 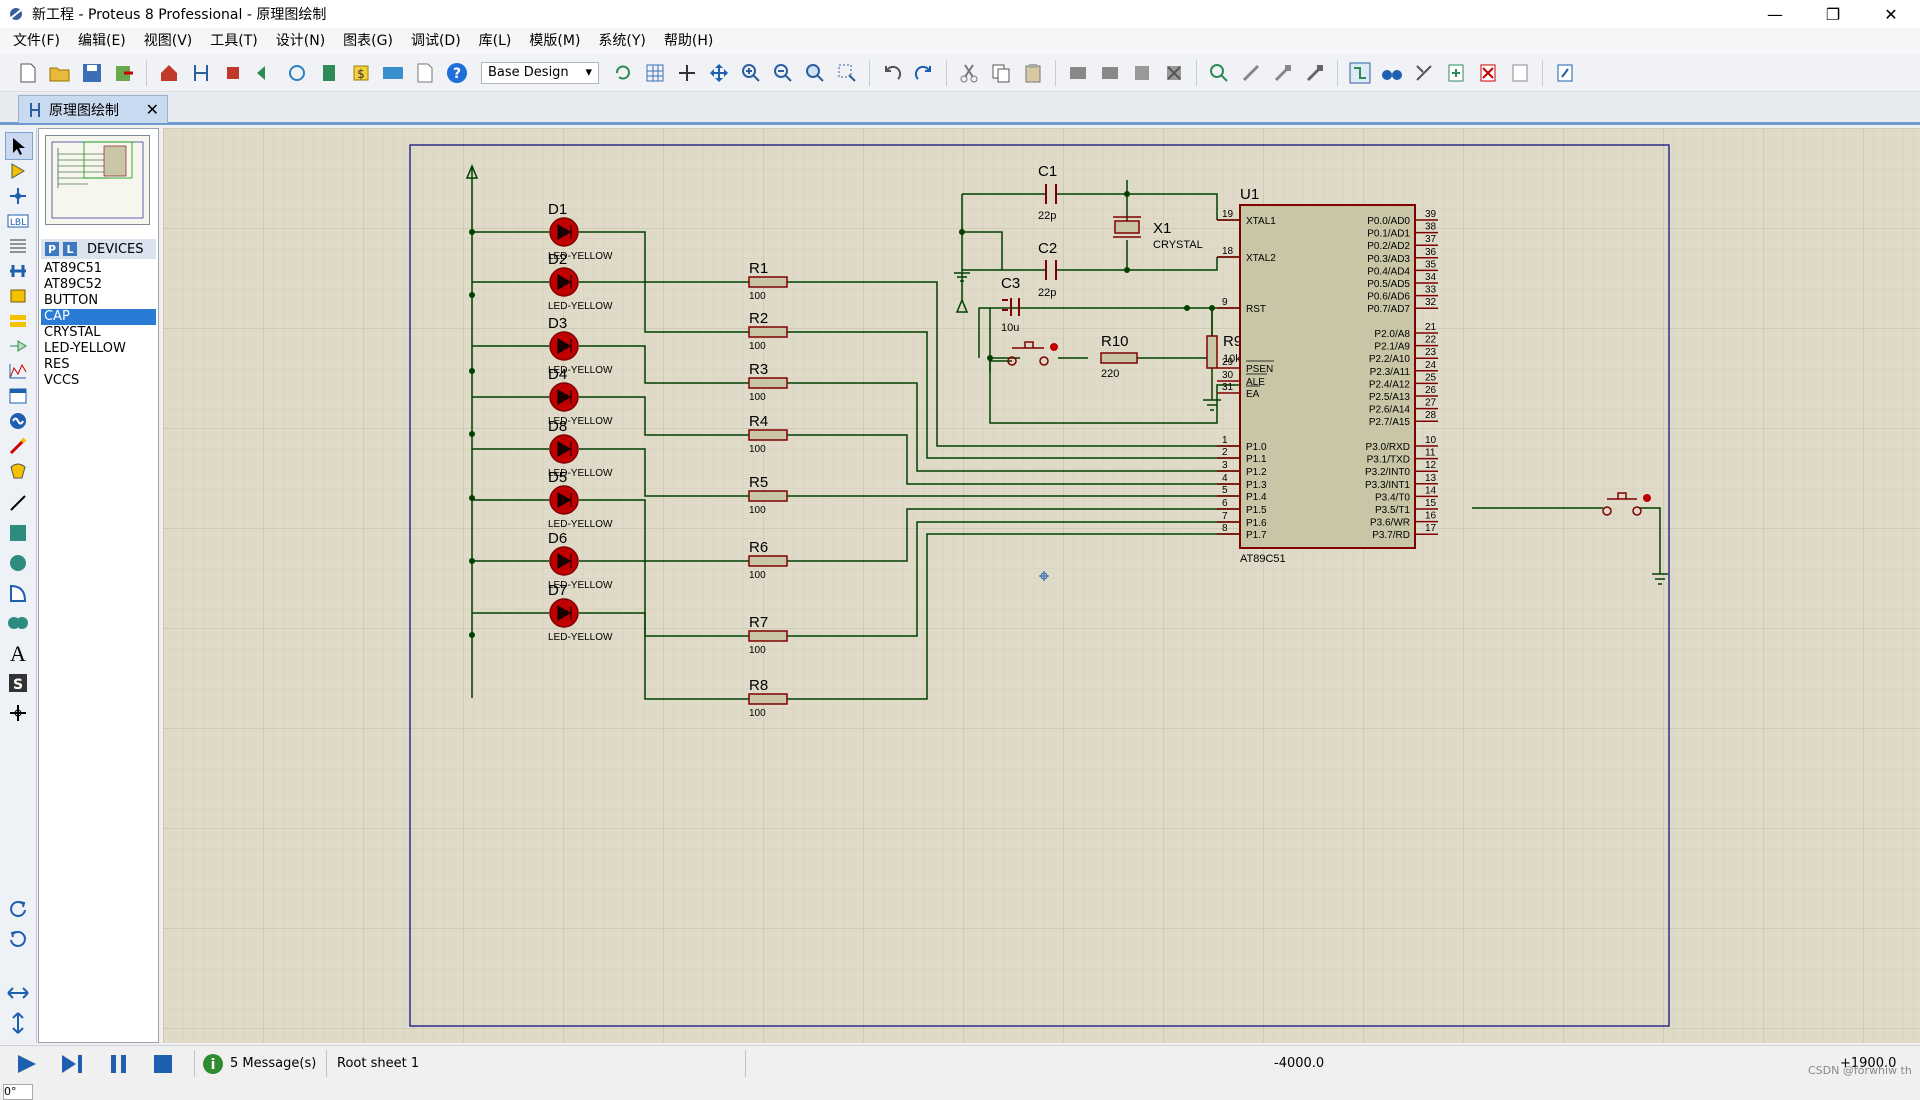 I want to click on device-item: AT89C52, so click(x=98, y=285).